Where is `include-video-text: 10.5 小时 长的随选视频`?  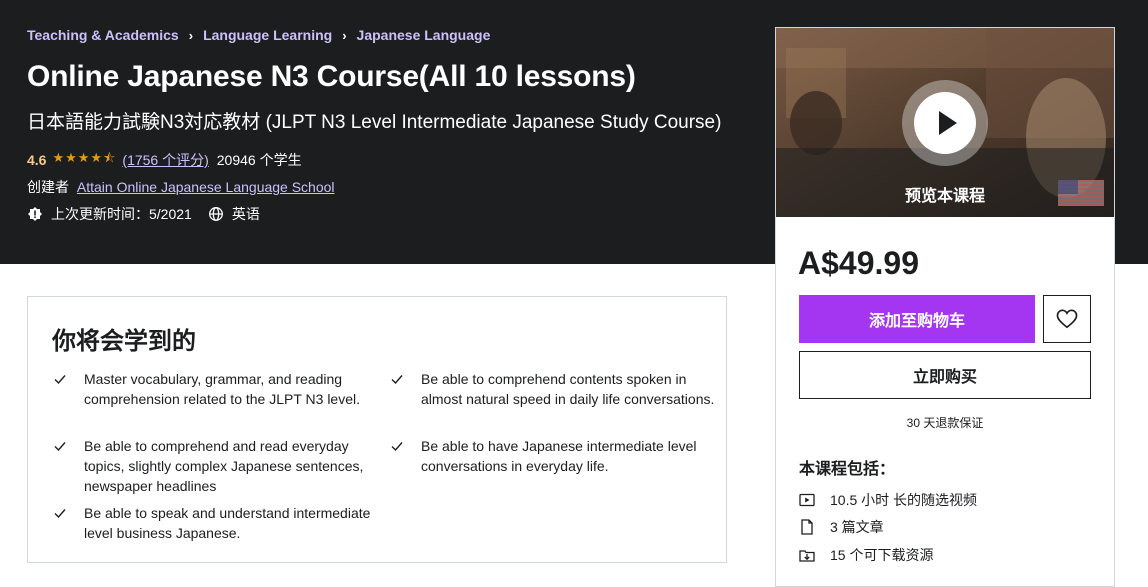
include-video-text: 10.5 小时 长的随选视频 is located at coordinates (904, 499).